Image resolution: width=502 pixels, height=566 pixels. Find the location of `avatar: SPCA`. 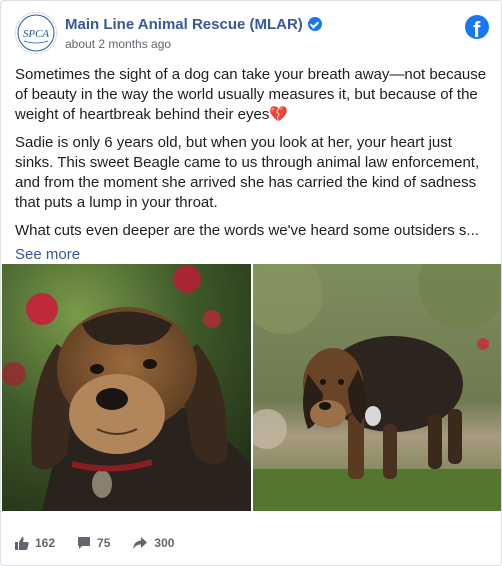

avatar: SPCA is located at coordinates (36, 33).